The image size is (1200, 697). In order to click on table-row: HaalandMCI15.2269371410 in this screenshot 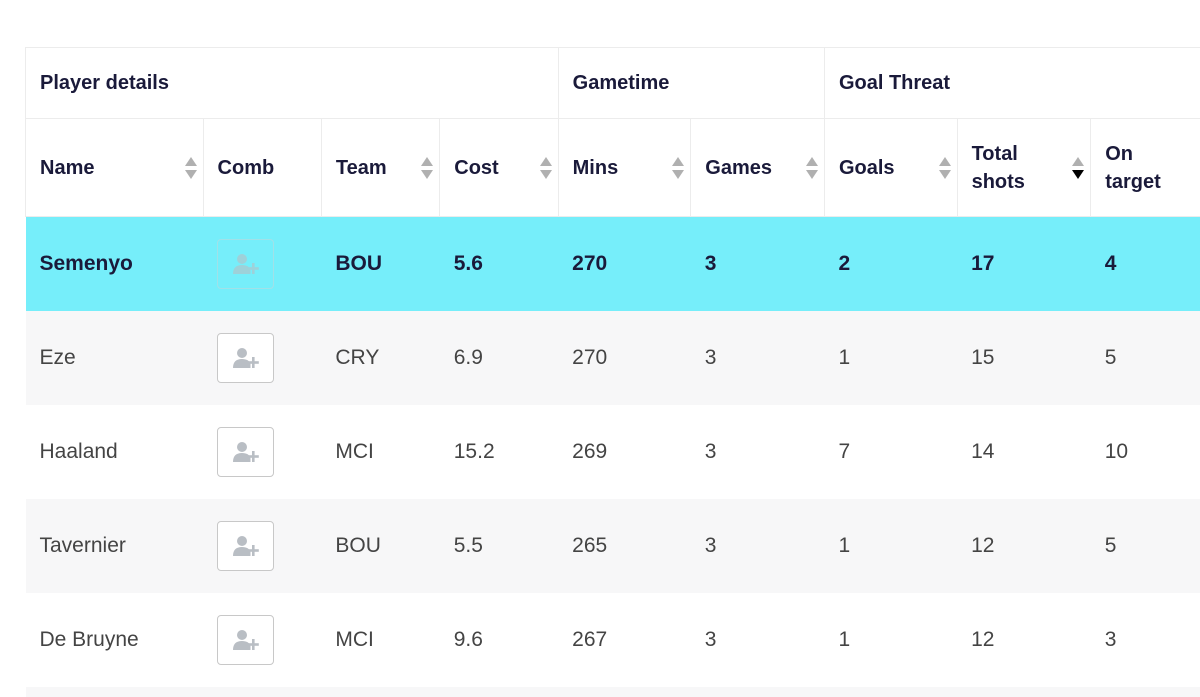, I will do `click(613, 452)`.